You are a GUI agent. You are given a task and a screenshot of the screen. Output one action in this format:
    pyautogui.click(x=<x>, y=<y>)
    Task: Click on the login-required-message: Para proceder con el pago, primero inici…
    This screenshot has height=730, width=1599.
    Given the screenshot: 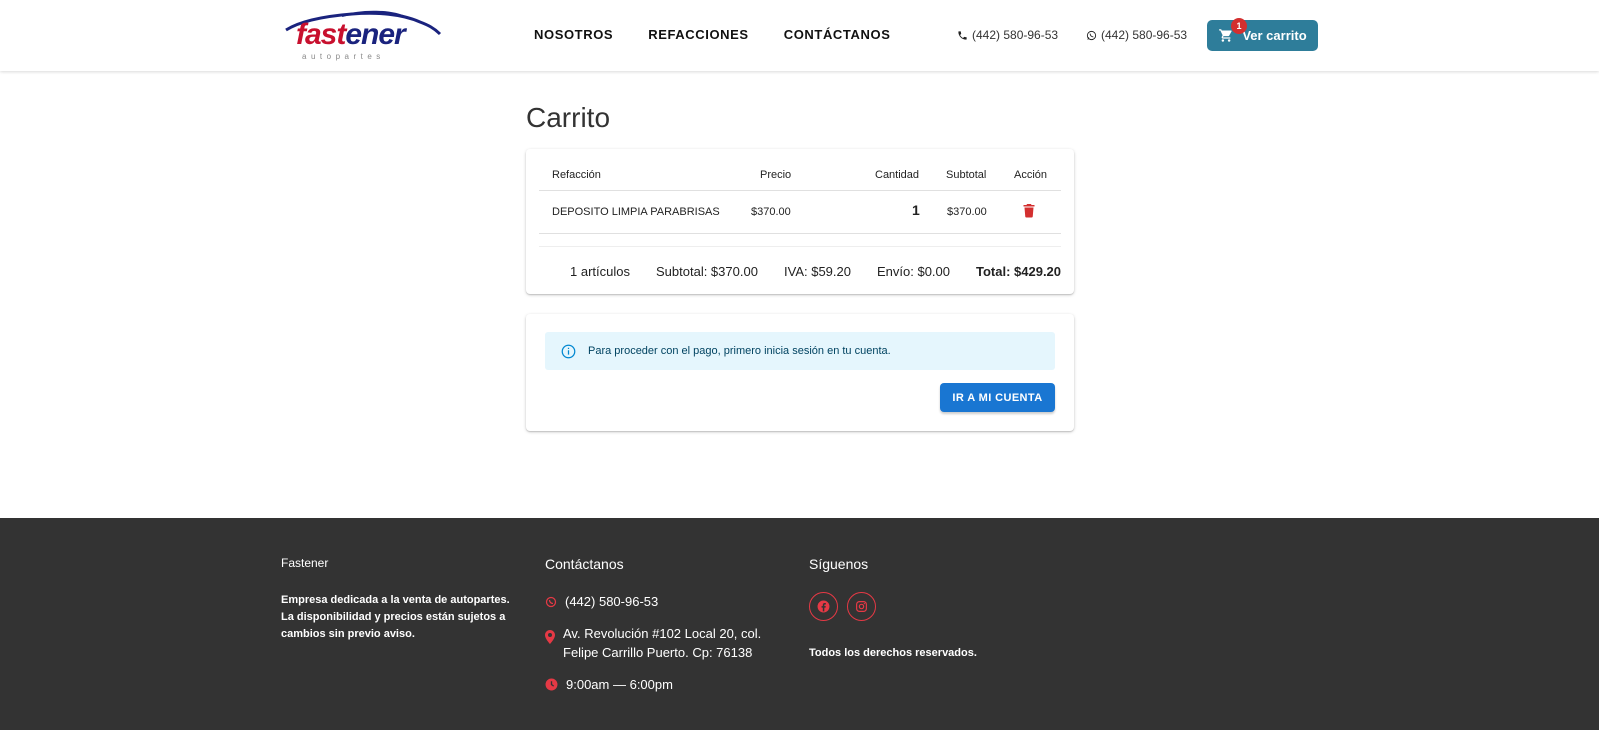 What is the action you would take?
    pyautogui.click(x=739, y=351)
    